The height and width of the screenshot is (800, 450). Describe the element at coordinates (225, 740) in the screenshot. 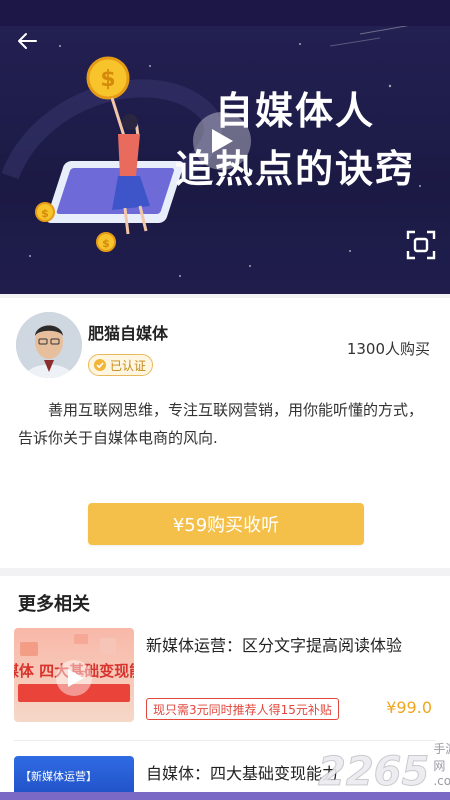

I see `divider` at that location.